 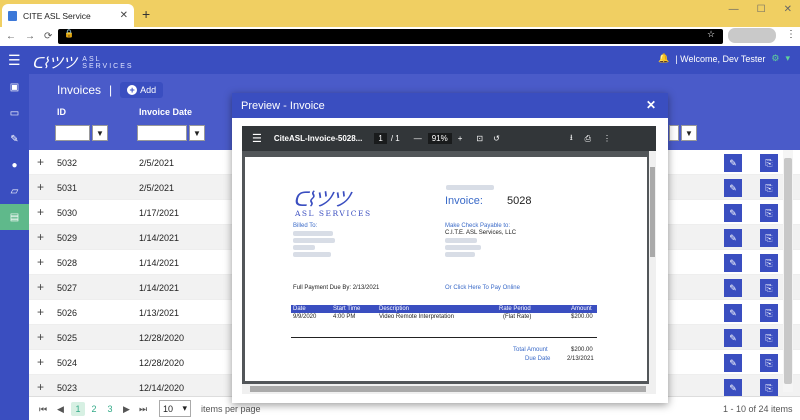 I want to click on pdf-more-icon: ⋮, so click(x=607, y=138).